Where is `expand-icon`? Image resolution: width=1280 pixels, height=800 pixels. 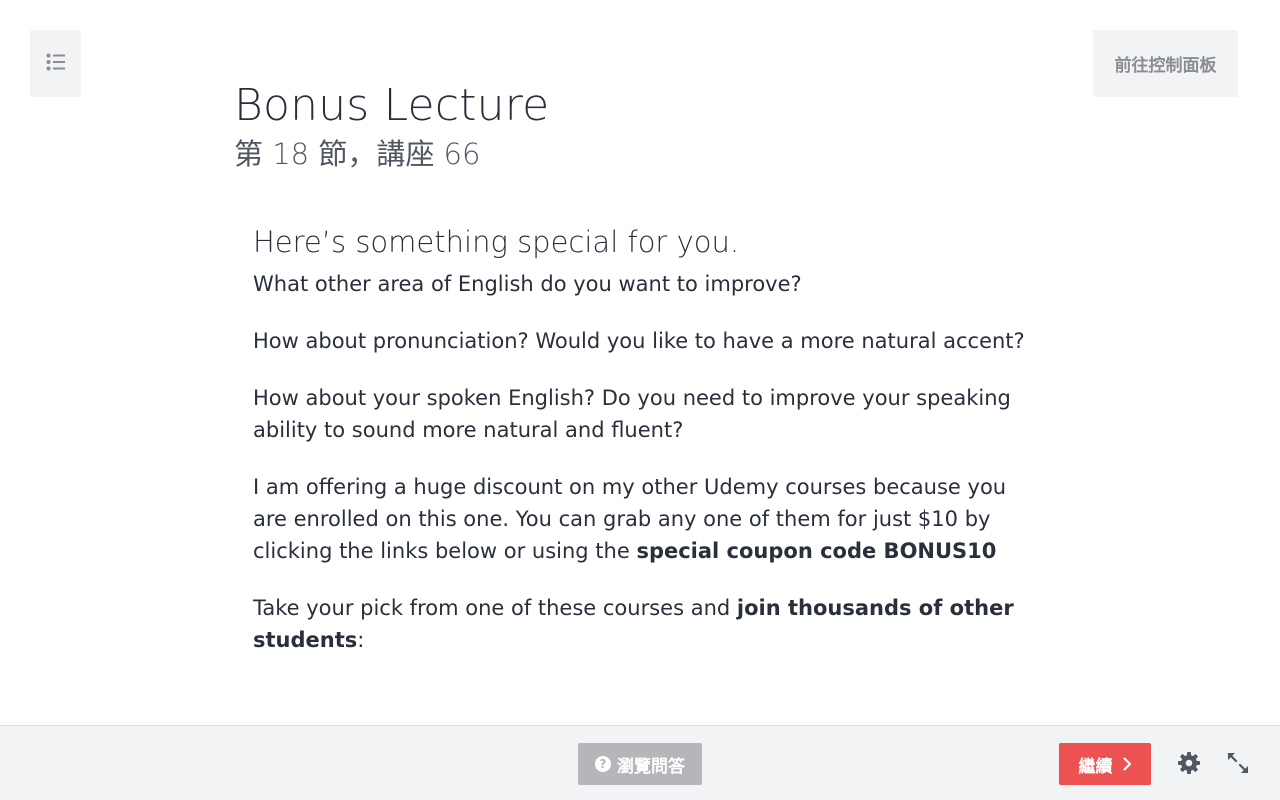 expand-icon is located at coordinates (1238, 765).